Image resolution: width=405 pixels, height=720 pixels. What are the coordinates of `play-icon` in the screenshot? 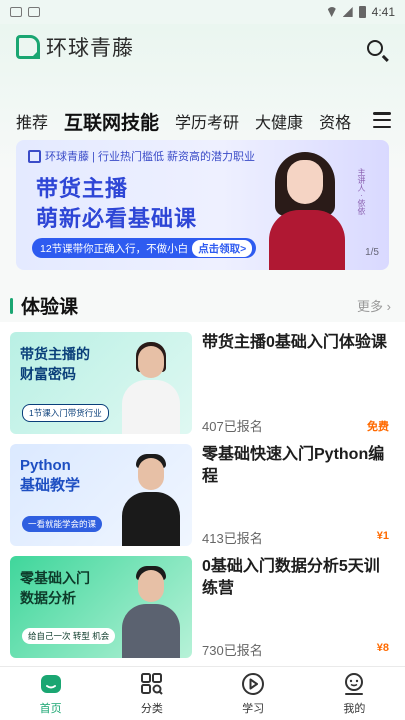 It's located at (253, 684).